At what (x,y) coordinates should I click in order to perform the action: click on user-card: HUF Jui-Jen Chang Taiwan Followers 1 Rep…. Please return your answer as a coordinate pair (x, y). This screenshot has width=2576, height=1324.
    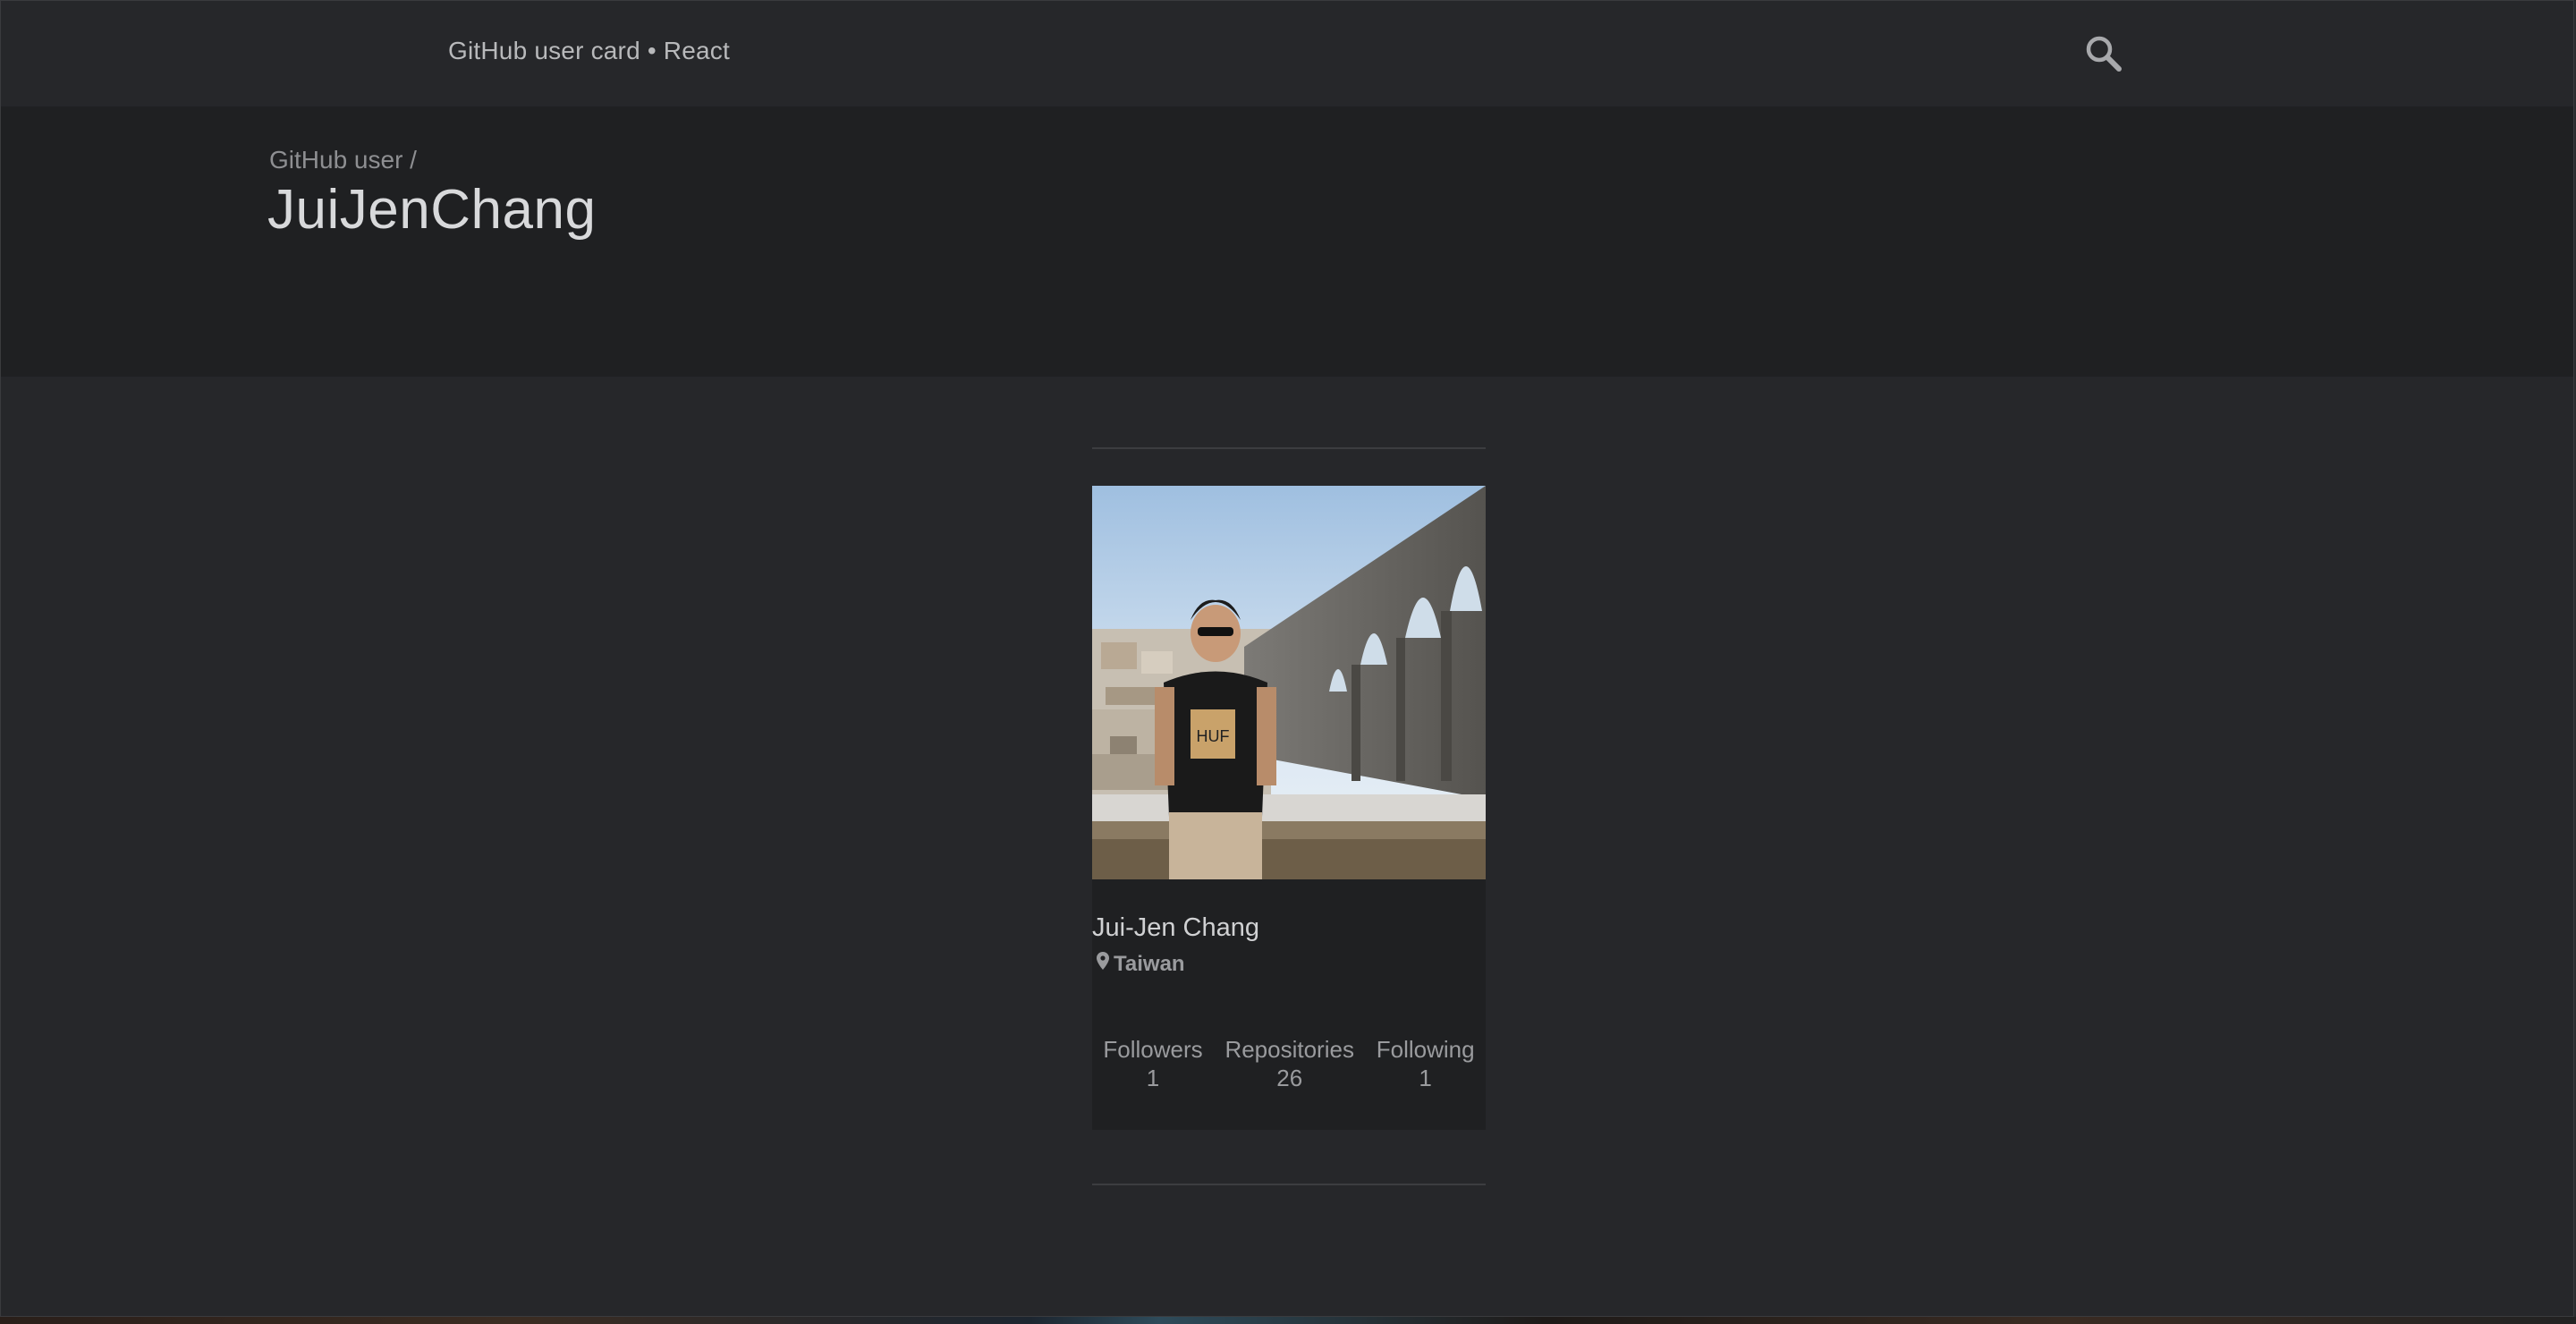
    Looking at the image, I should click on (1289, 808).